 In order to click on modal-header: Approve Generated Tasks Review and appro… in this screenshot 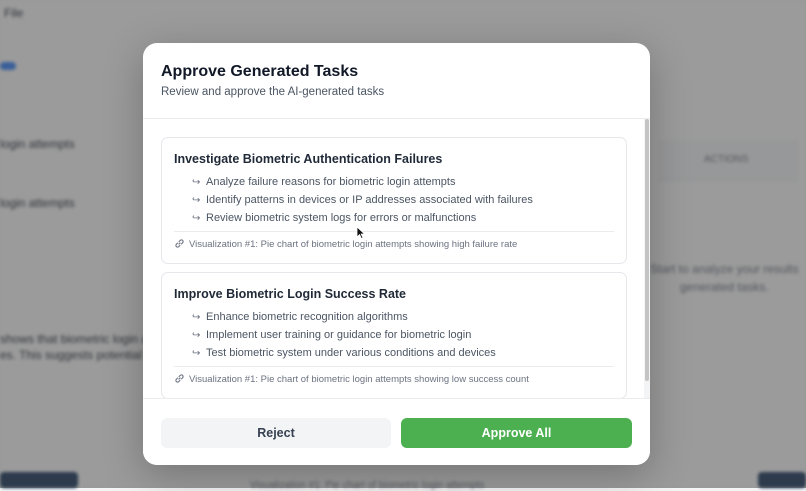, I will do `click(396, 81)`.